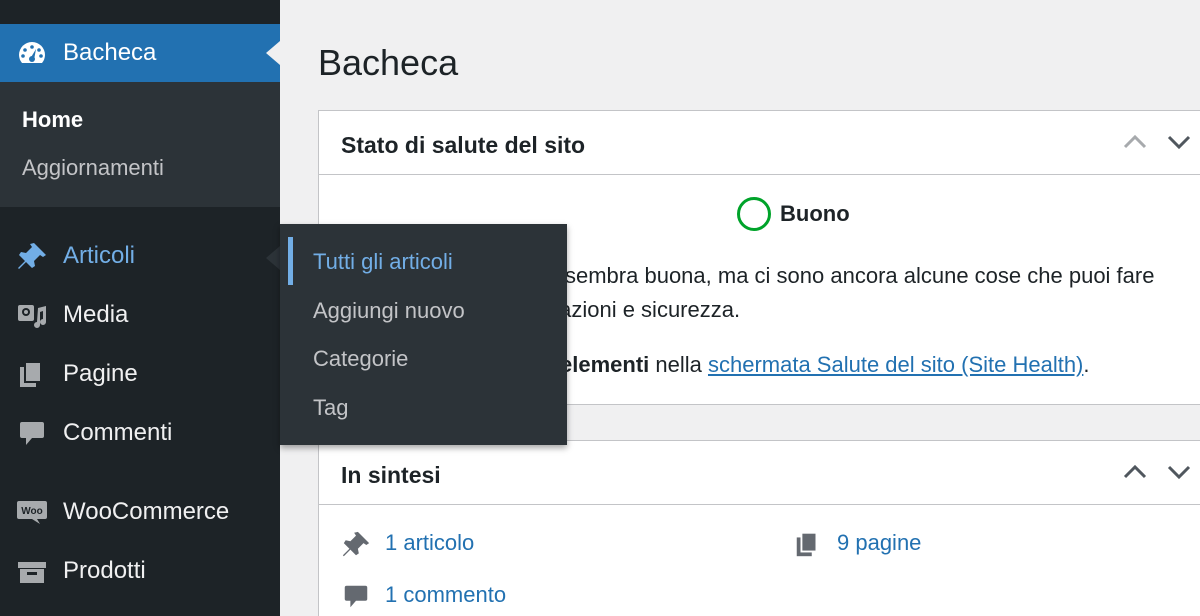 The height and width of the screenshot is (616, 1200). What do you see at coordinates (391, 475) in the screenshot?
I see `at-a-glance-title: In sintesi` at bounding box center [391, 475].